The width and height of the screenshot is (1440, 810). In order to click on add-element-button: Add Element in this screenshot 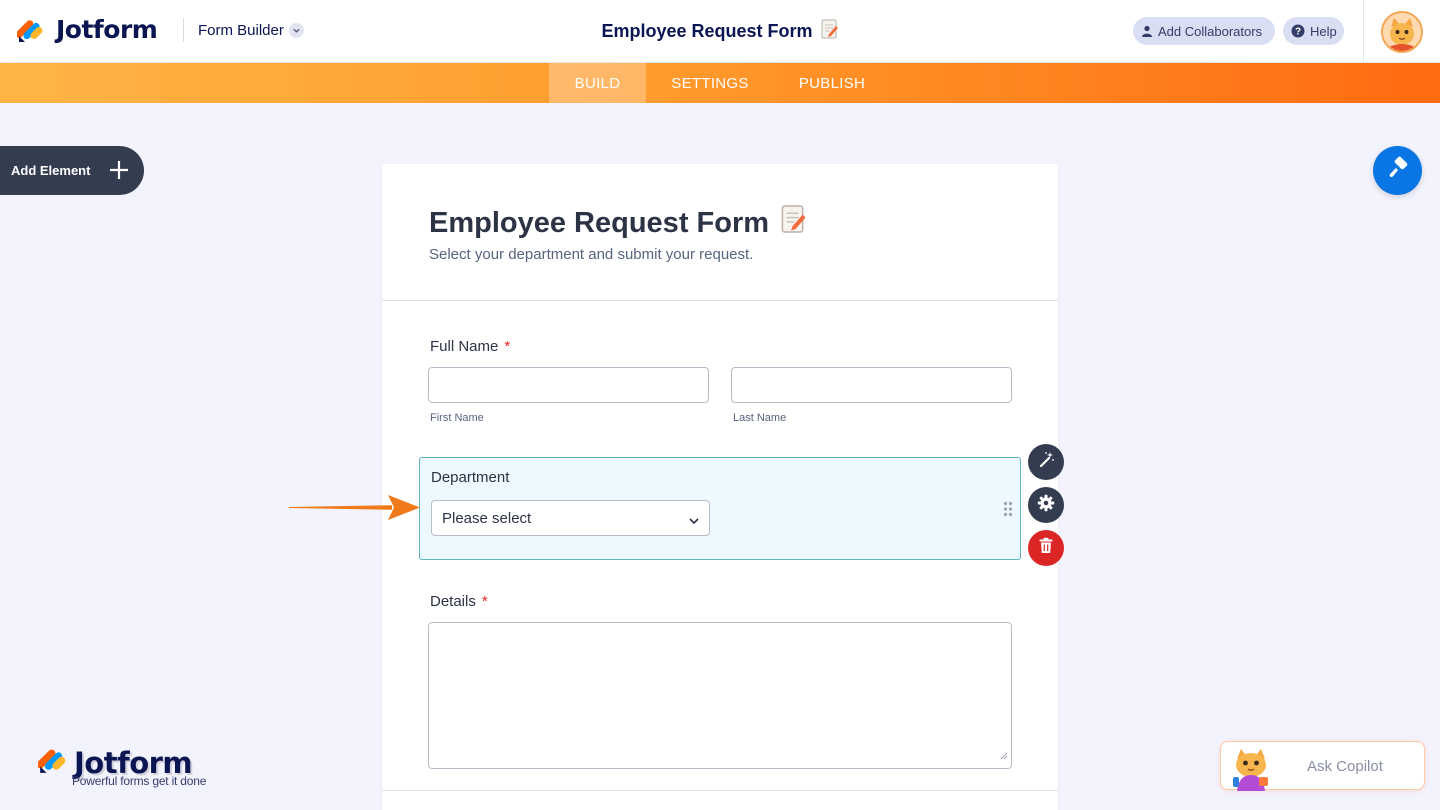, I will do `click(72, 170)`.